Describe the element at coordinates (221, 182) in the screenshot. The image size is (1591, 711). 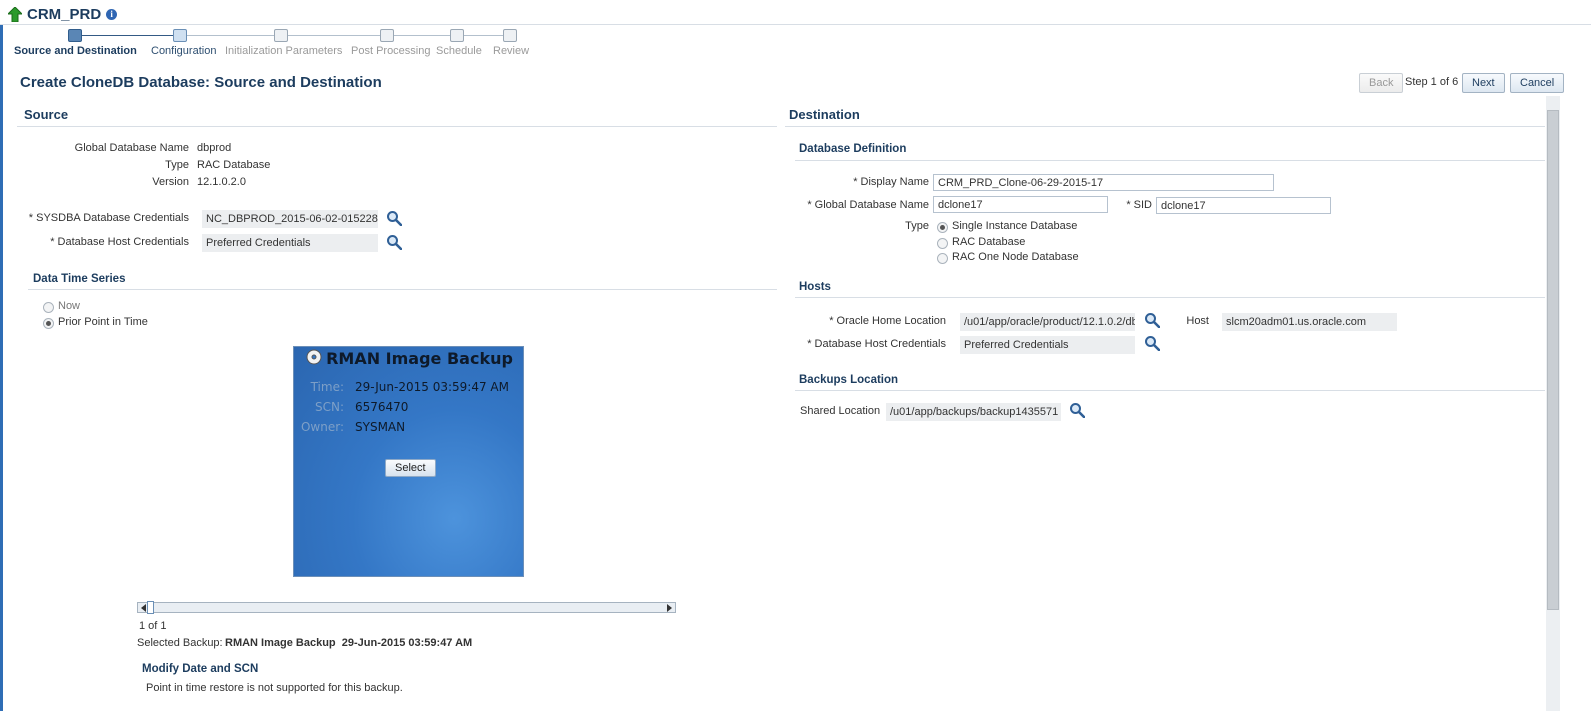
I see `source-version: 12.1.0.2.0` at that location.